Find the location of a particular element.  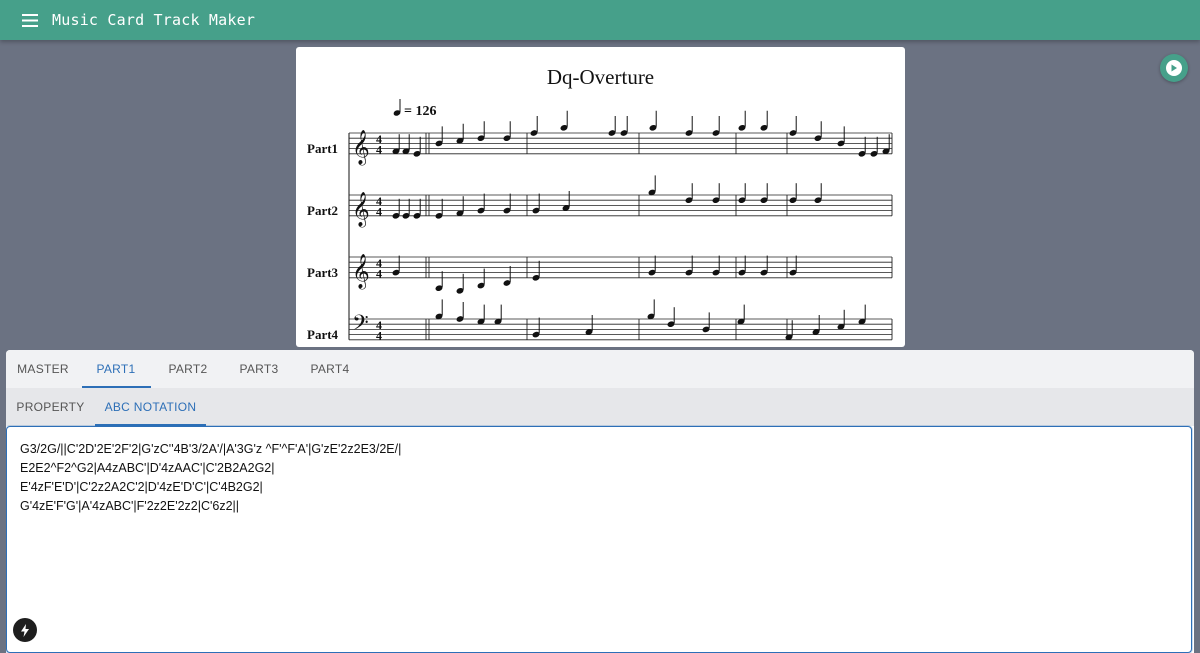

app-bar: Music Card Track Maker is located at coordinates (600, 20).